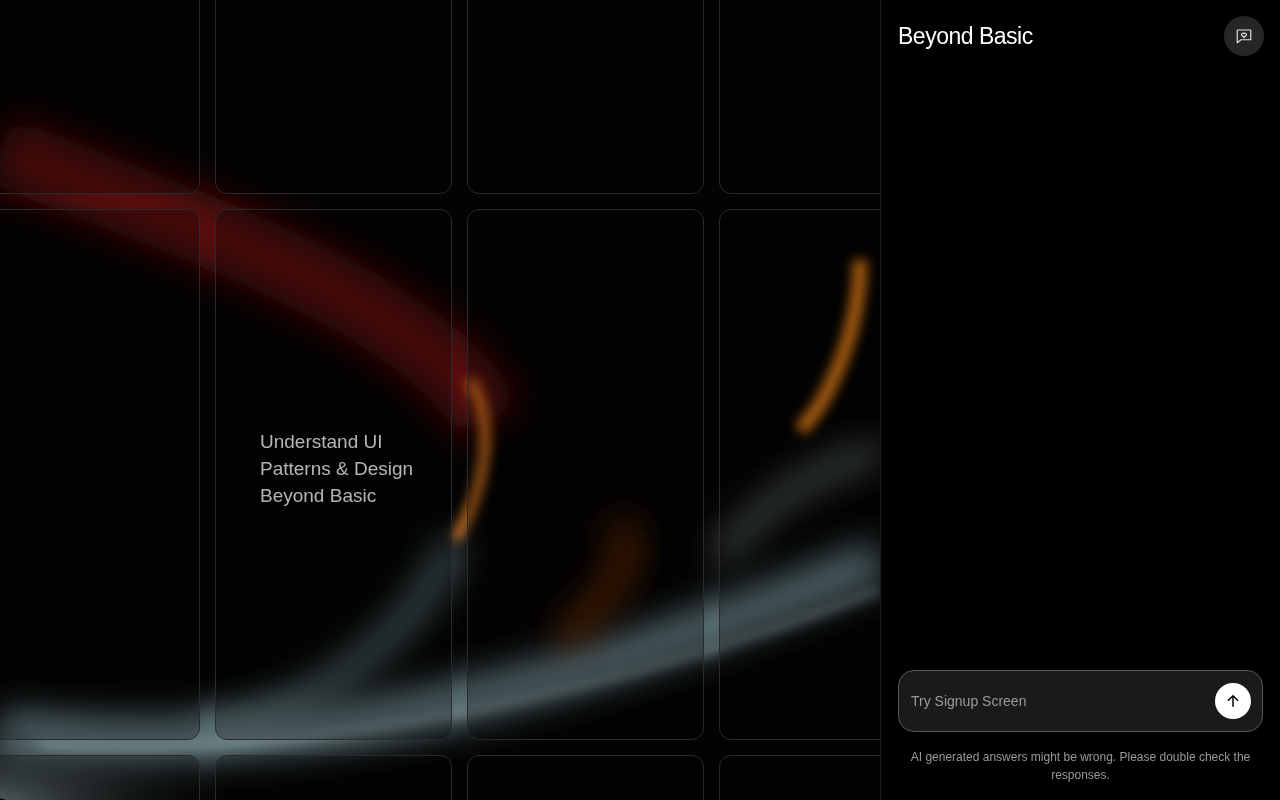 This screenshot has height=800, width=1280. Describe the element at coordinates (1080, 766) in the screenshot. I see `disclaimer-text: AI generated answers might be wrong. Please double check the responses.` at that location.